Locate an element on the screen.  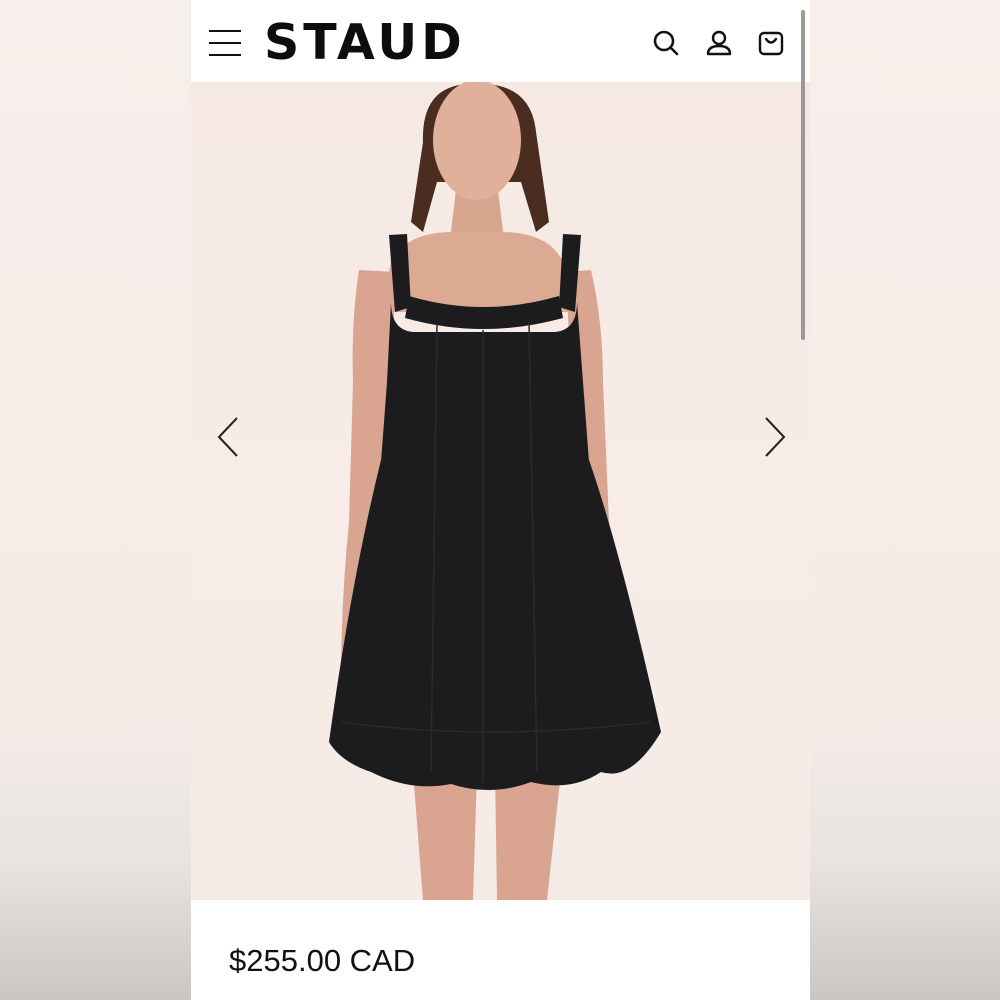
search-icon is located at coordinates (666, 43).